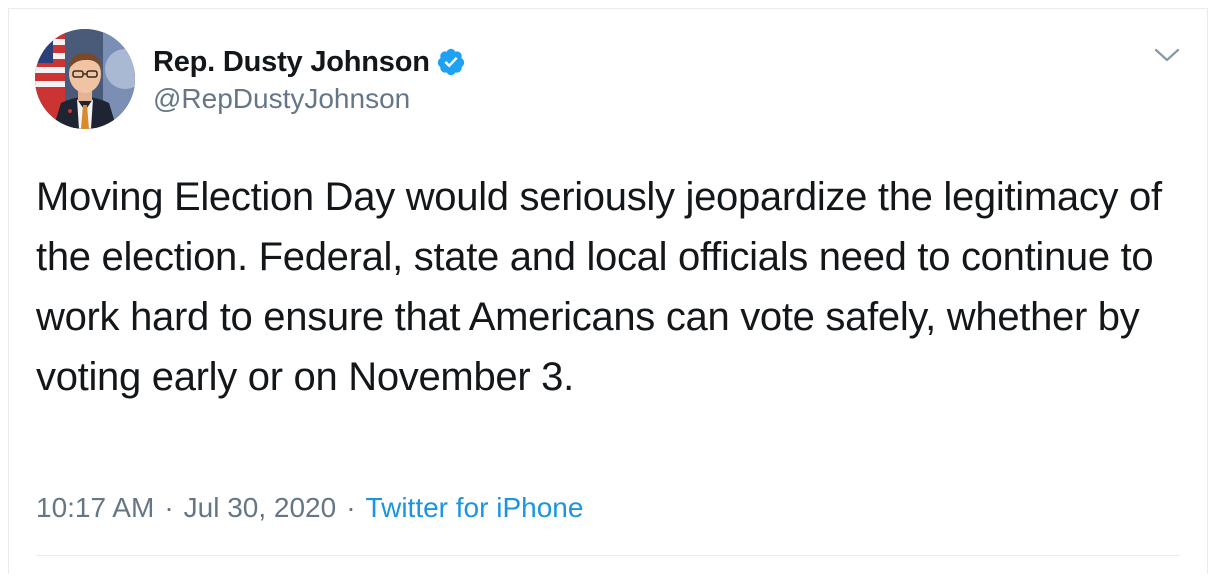 The height and width of the screenshot is (582, 1218). Describe the element at coordinates (1167, 55) in the screenshot. I see `chevron-down-icon` at that location.